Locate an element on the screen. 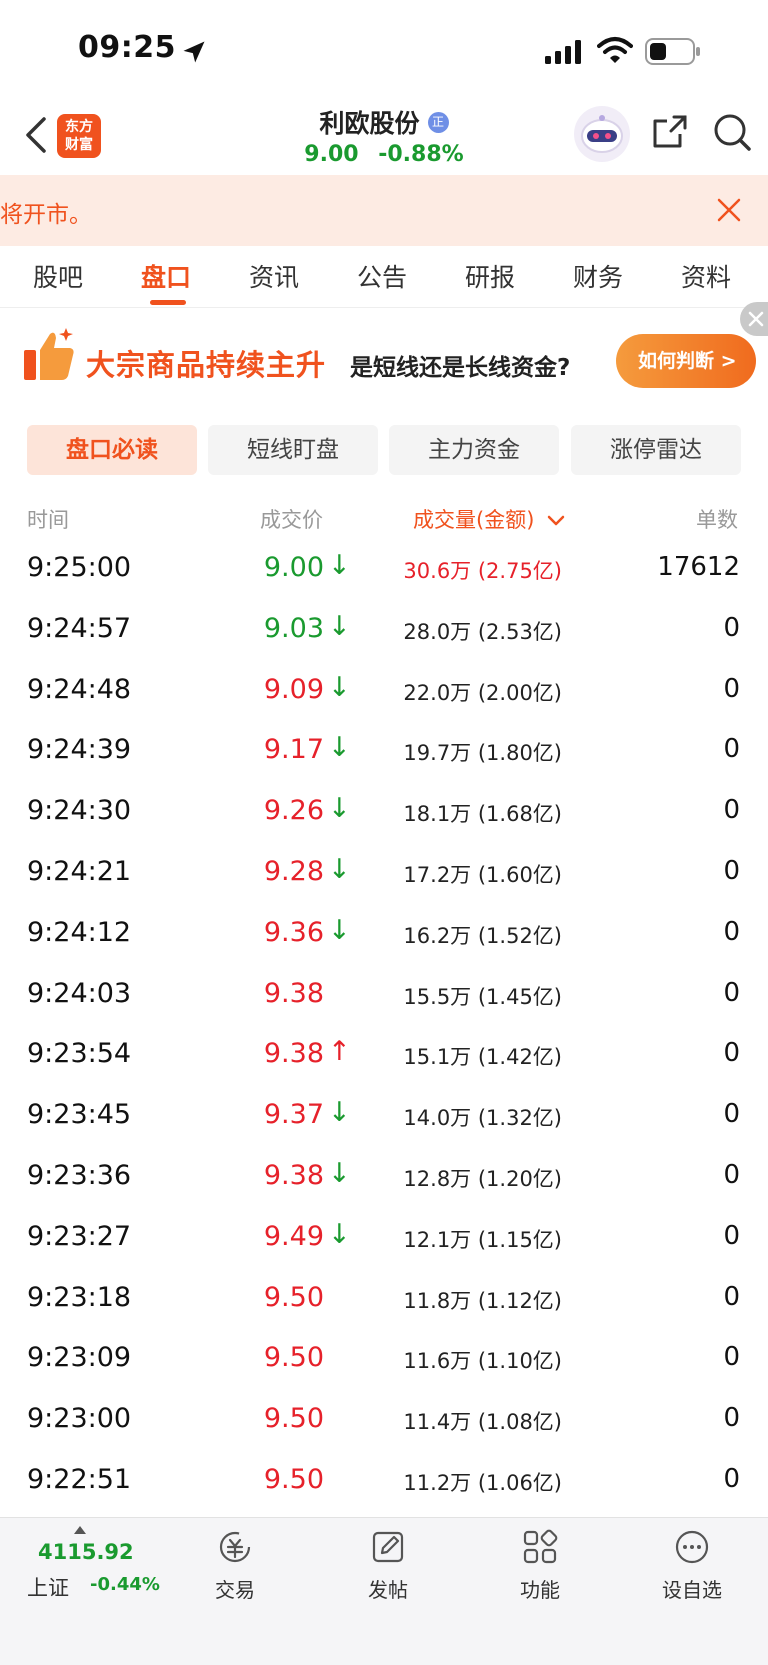 This screenshot has width=768, height=1665. trade-volume: 11.6万 (1.10亿) is located at coordinates (482, 1361).